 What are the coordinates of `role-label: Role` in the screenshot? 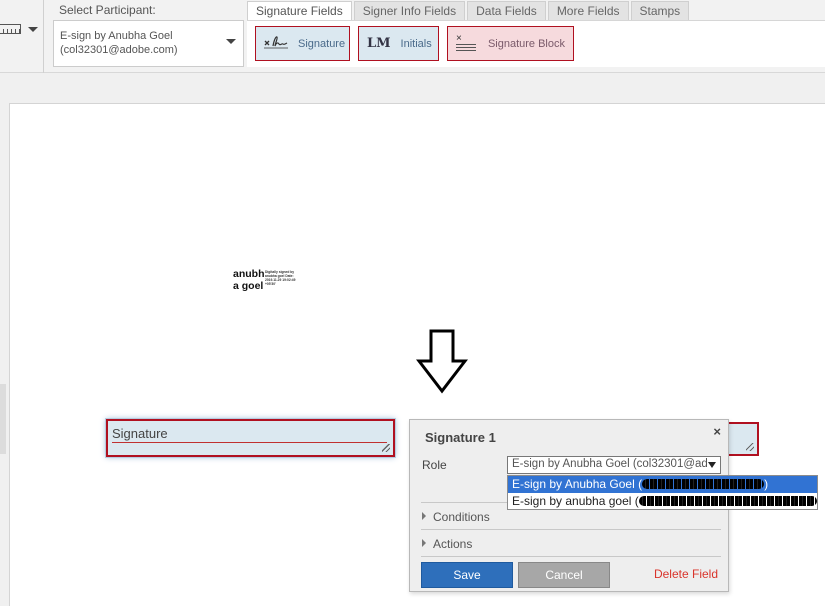 It's located at (434, 465).